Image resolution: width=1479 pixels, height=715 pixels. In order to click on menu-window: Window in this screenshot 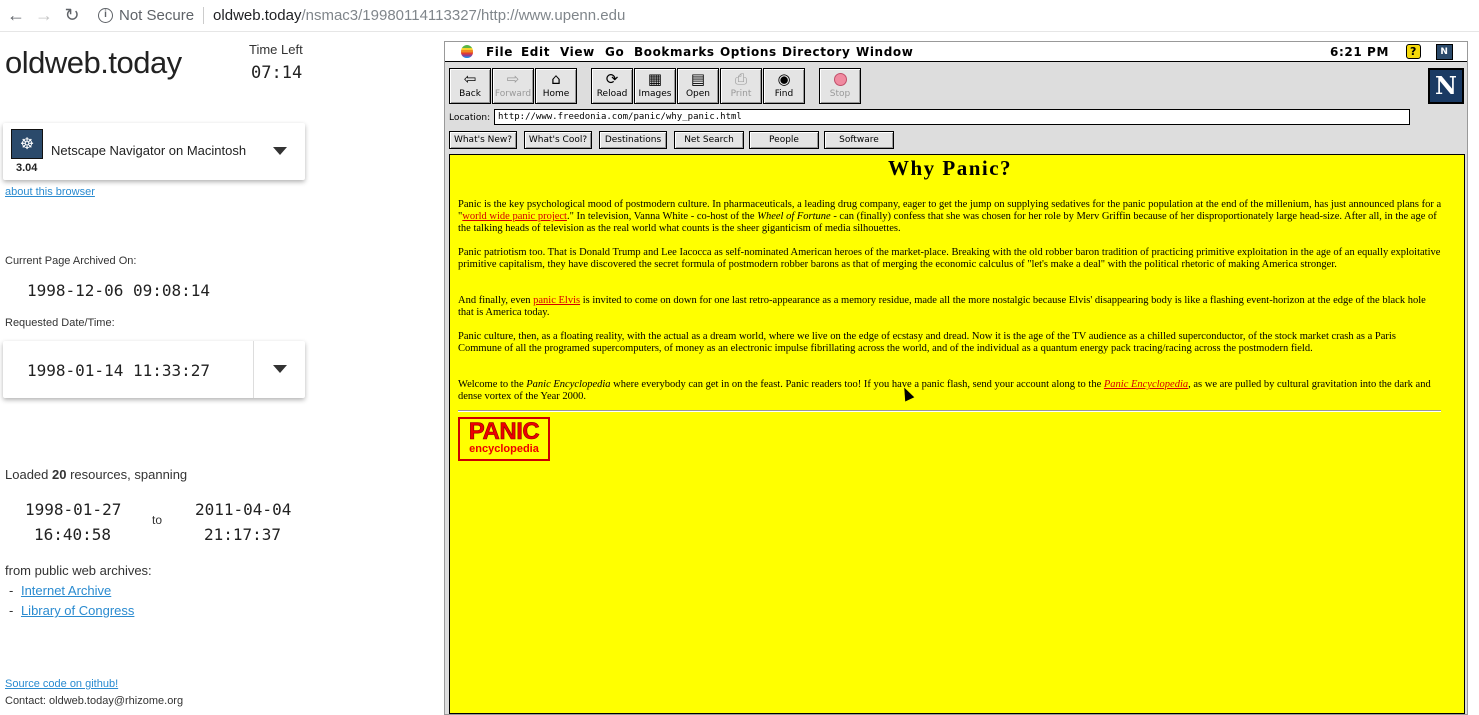, I will do `click(884, 52)`.